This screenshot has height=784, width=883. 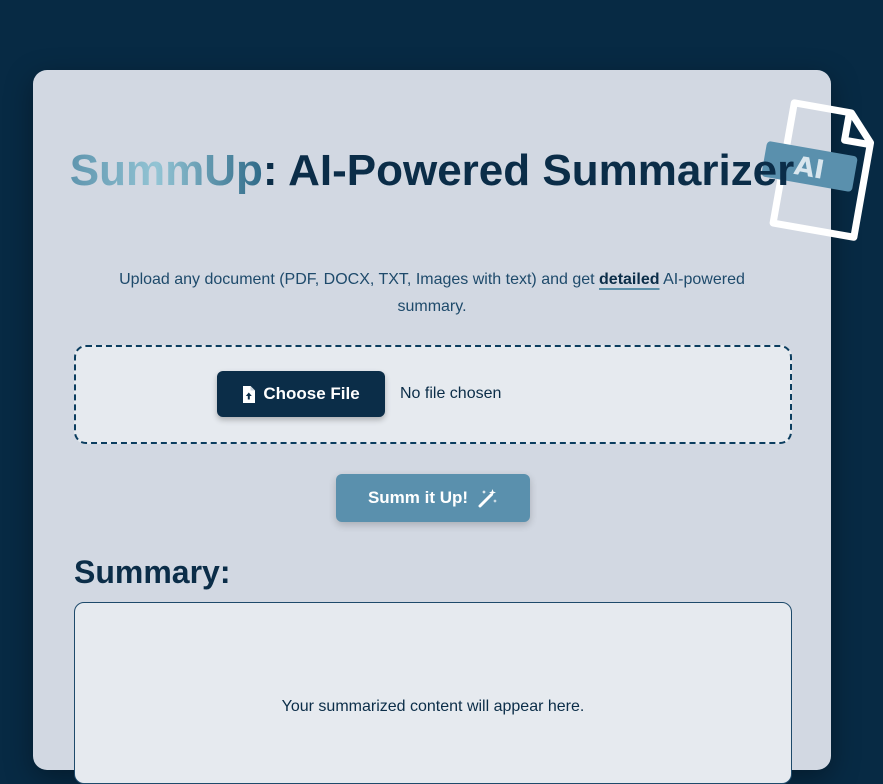 What do you see at coordinates (270, 170) in the screenshot?
I see `title-colon: :` at bounding box center [270, 170].